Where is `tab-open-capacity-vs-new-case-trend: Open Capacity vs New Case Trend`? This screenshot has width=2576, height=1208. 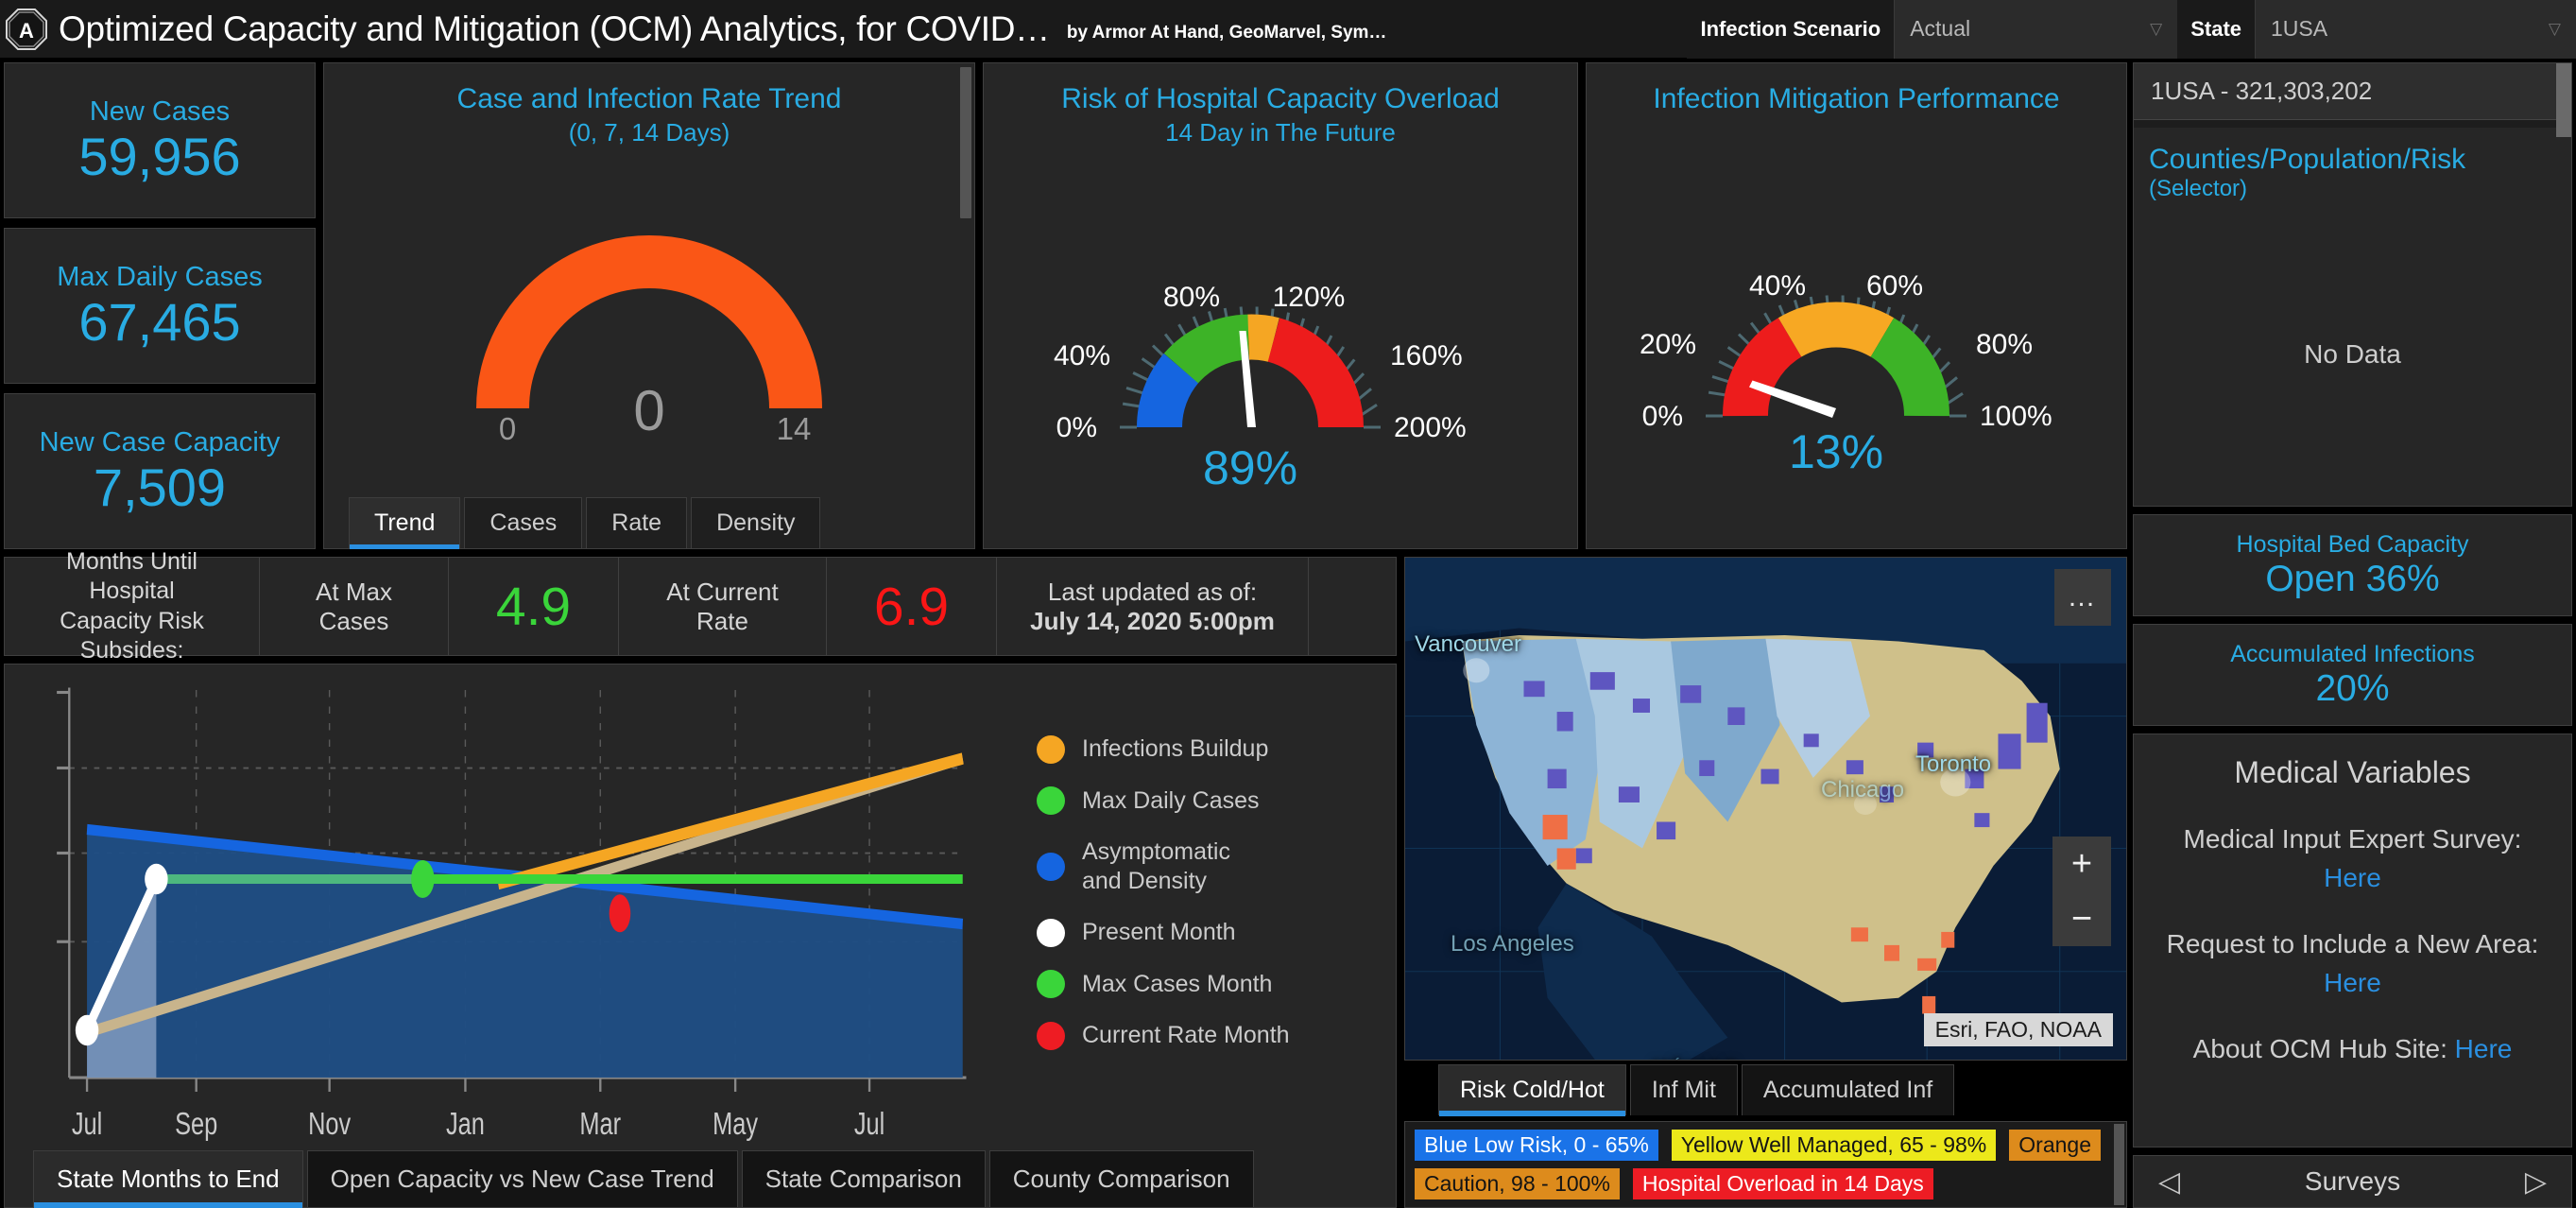 tab-open-capacity-vs-new-case-trend: Open Capacity vs New Case Trend is located at coordinates (522, 1178).